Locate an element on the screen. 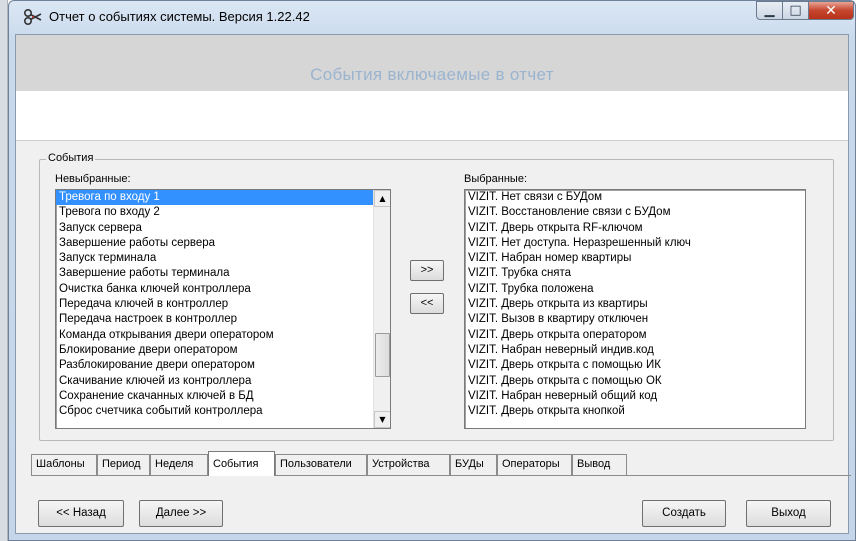 The image size is (856, 541). page-title: События включаемые в отчет is located at coordinates (432, 74).